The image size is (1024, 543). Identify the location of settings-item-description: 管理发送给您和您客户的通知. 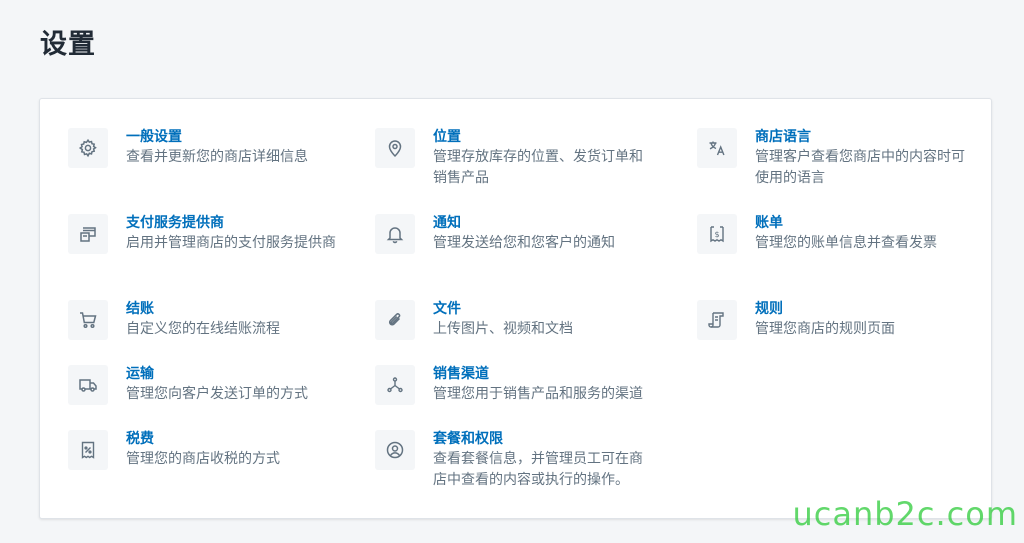
(524, 243).